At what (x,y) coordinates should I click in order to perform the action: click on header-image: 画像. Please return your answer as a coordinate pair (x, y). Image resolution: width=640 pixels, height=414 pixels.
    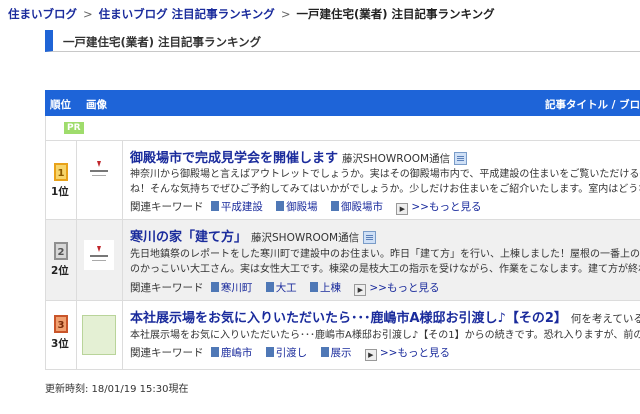
    Looking at the image, I should click on (96, 105).